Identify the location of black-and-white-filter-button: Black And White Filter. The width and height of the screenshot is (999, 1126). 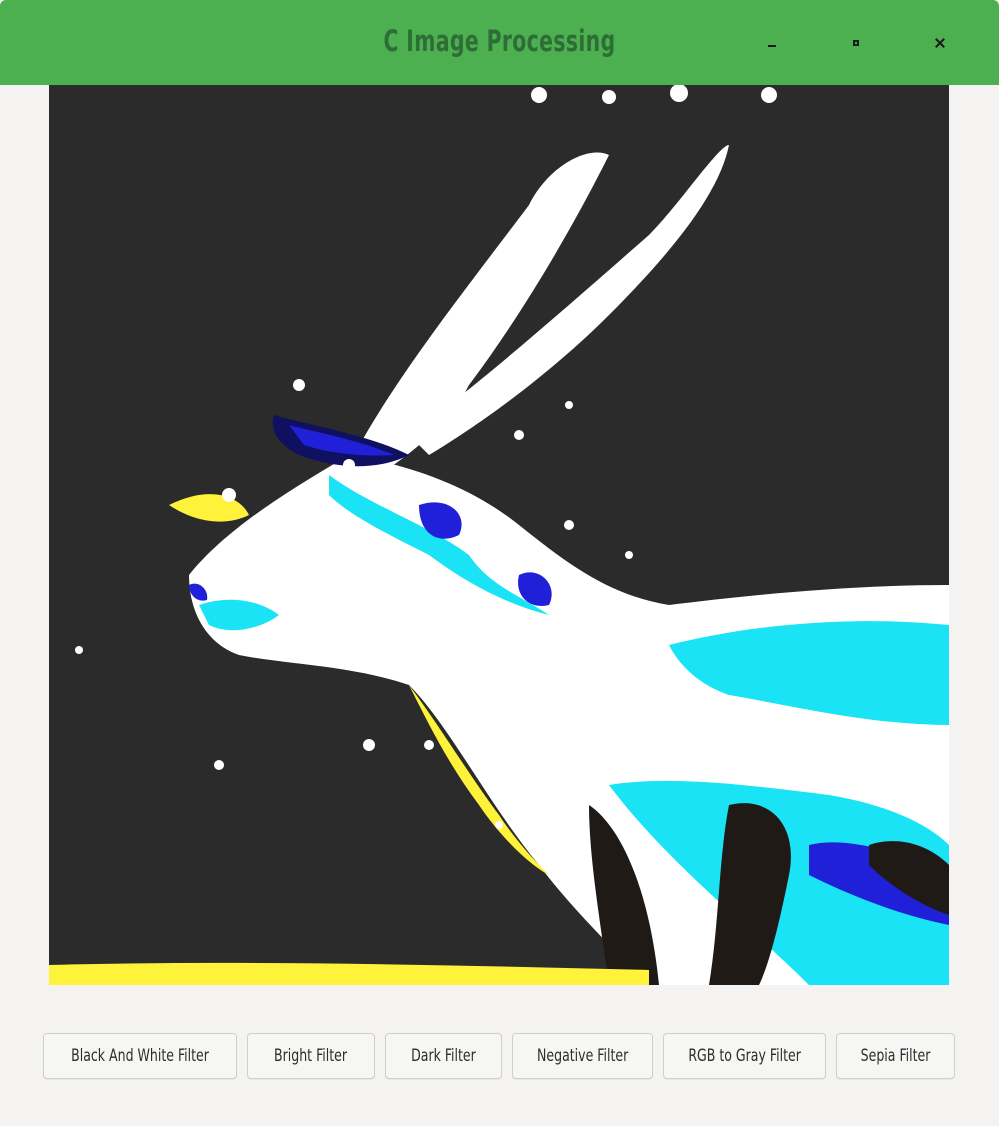
(140, 1056).